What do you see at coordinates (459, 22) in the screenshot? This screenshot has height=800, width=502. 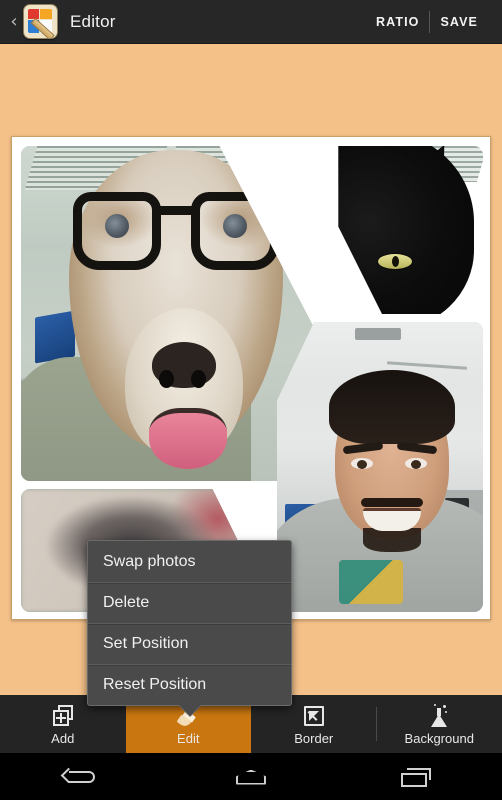 I see `save-button: SAVE` at bounding box center [459, 22].